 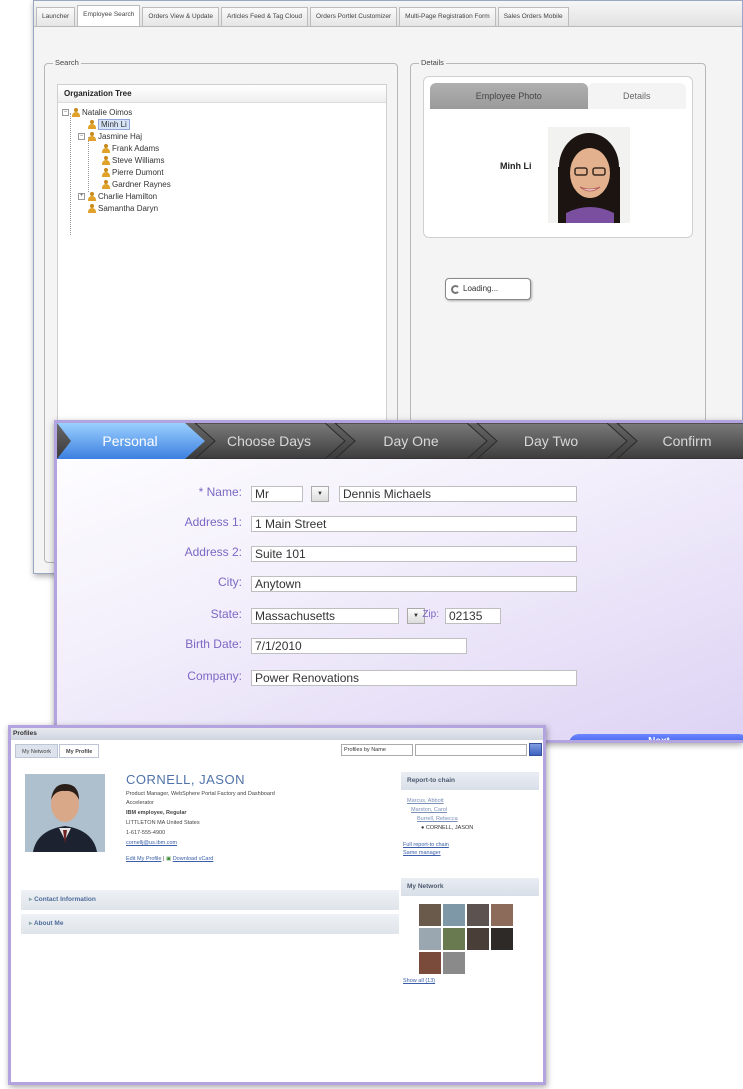 What do you see at coordinates (130, 441) in the screenshot?
I see `step-personal: Personal` at bounding box center [130, 441].